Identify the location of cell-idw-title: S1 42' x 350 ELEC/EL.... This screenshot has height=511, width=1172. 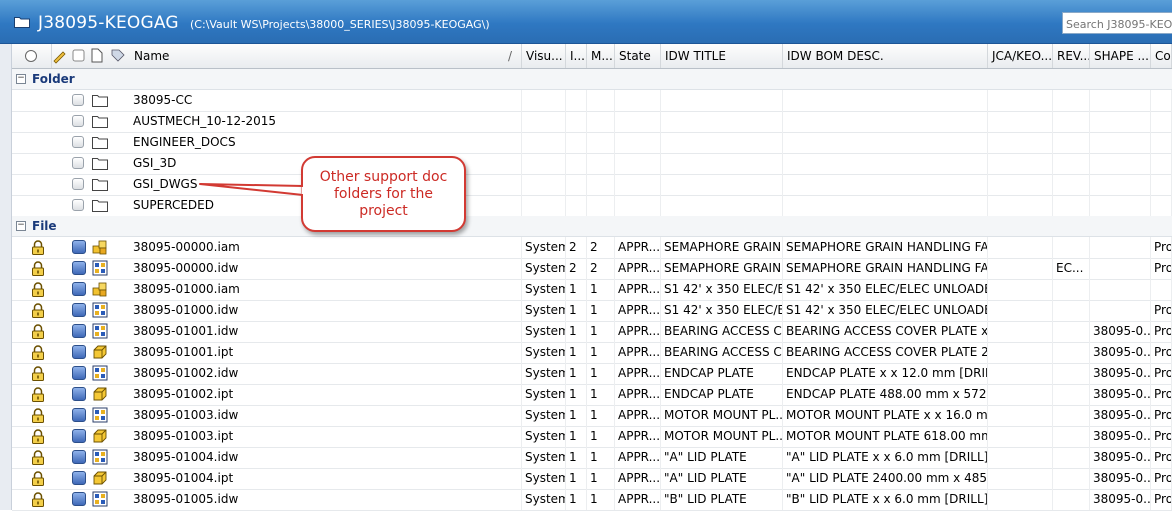
(722, 310).